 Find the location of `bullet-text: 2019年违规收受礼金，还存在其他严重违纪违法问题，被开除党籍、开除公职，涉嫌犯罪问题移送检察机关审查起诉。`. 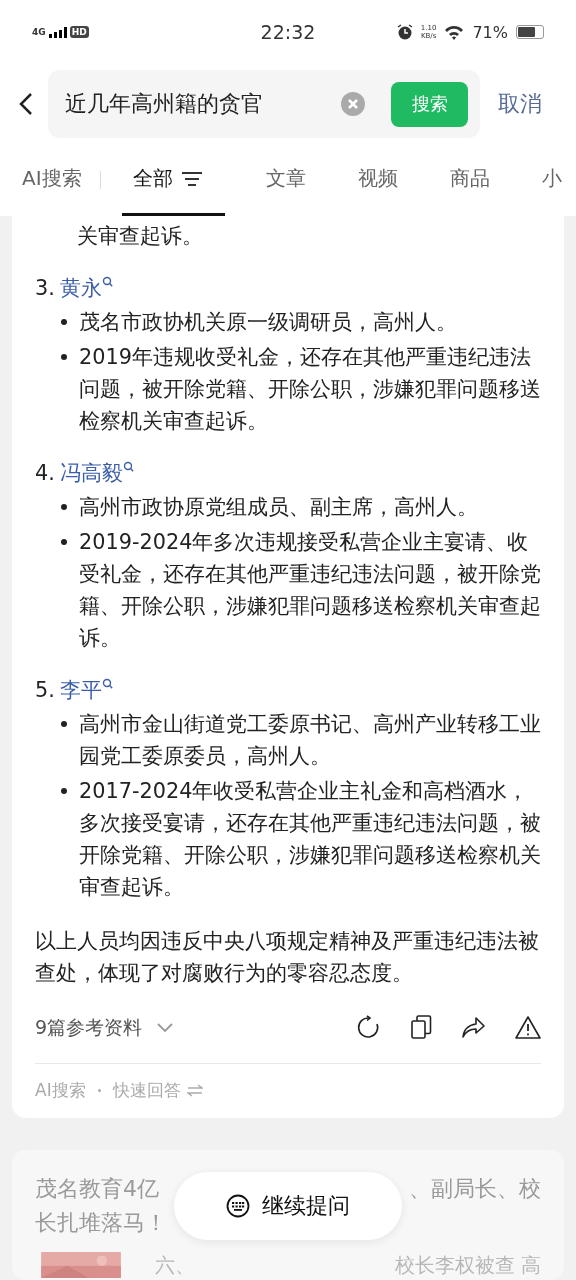

bullet-text: 2019年违规收受礼金，还存在其他严重违纪违法问题，被开除党籍、开除公职，涉嫌犯罪问题移送检察机关审查起诉。 is located at coordinates (310, 389).